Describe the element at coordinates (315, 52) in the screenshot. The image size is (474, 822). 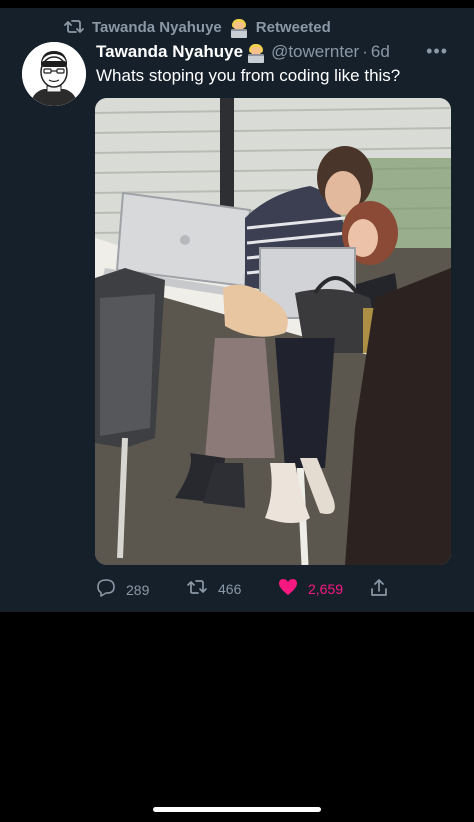
I see `author-handle: @towernter` at that location.